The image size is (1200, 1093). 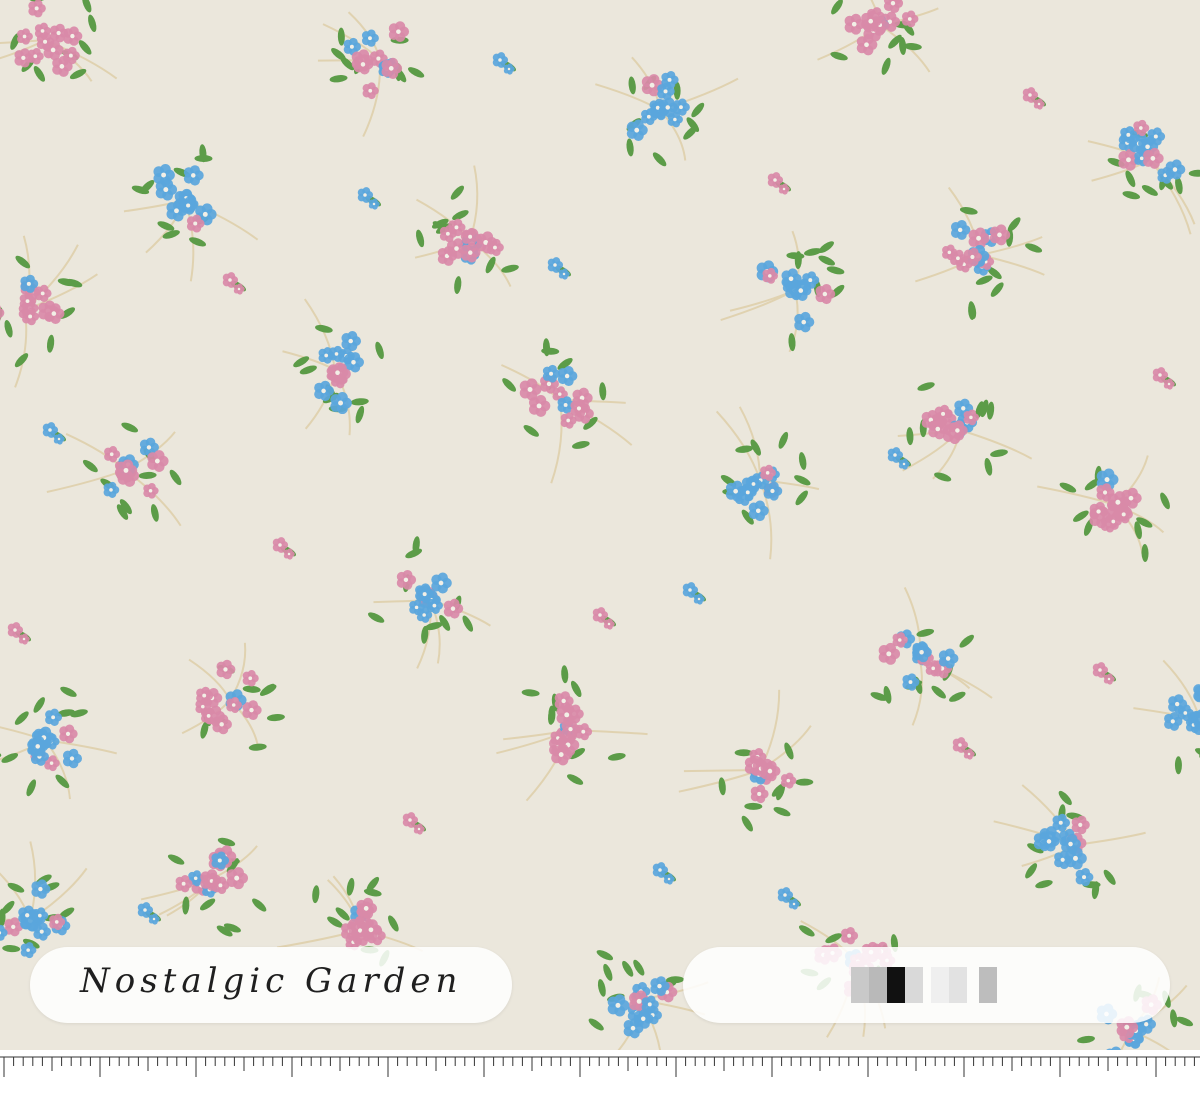 I want to click on pixelated-code-label, so click(x=931, y=985).